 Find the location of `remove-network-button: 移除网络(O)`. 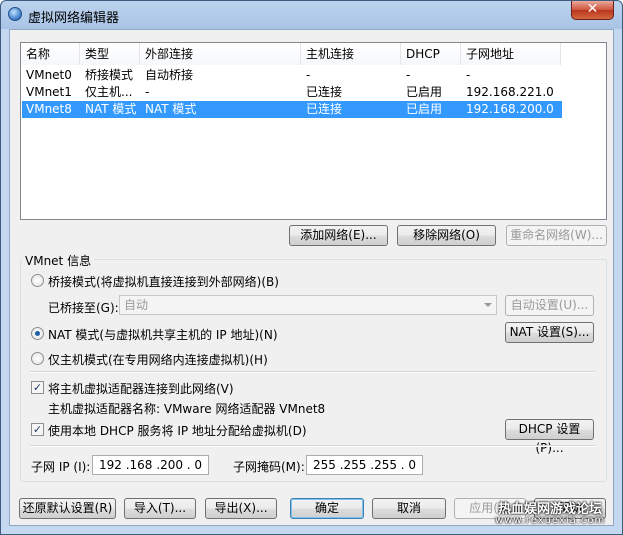

remove-network-button: 移除网络(O) is located at coordinates (446, 235).